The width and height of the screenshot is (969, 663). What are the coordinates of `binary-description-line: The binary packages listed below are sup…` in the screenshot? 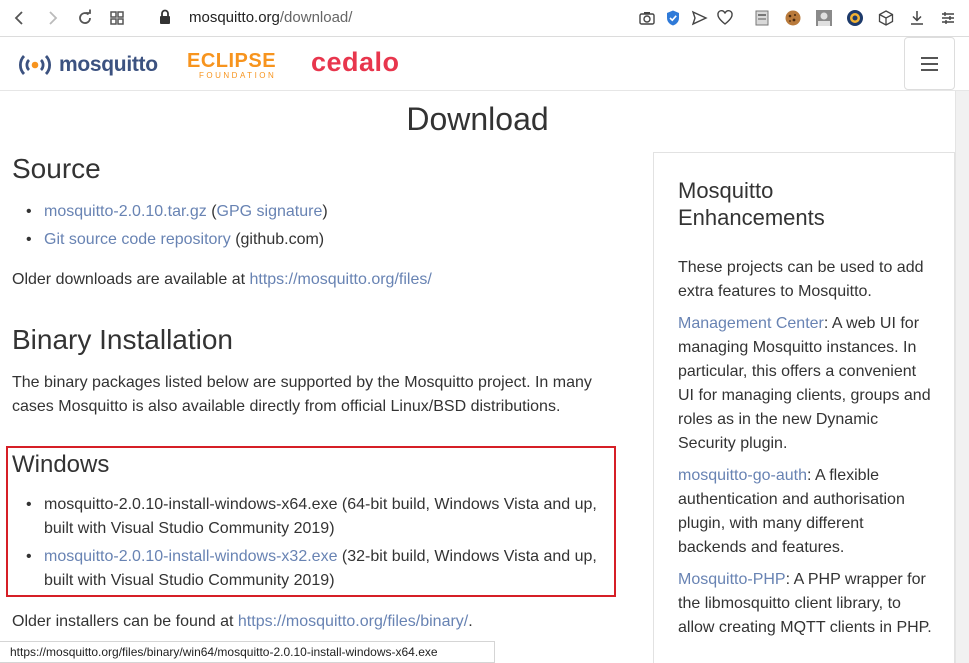 It's located at (302, 382).